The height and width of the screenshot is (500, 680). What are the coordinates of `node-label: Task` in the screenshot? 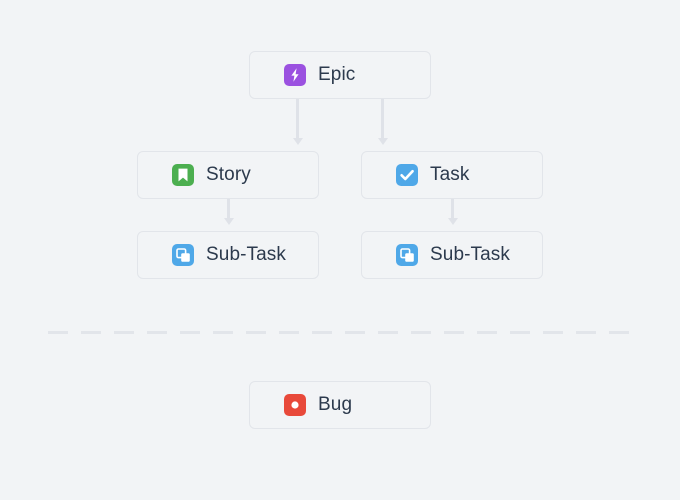 It's located at (450, 174).